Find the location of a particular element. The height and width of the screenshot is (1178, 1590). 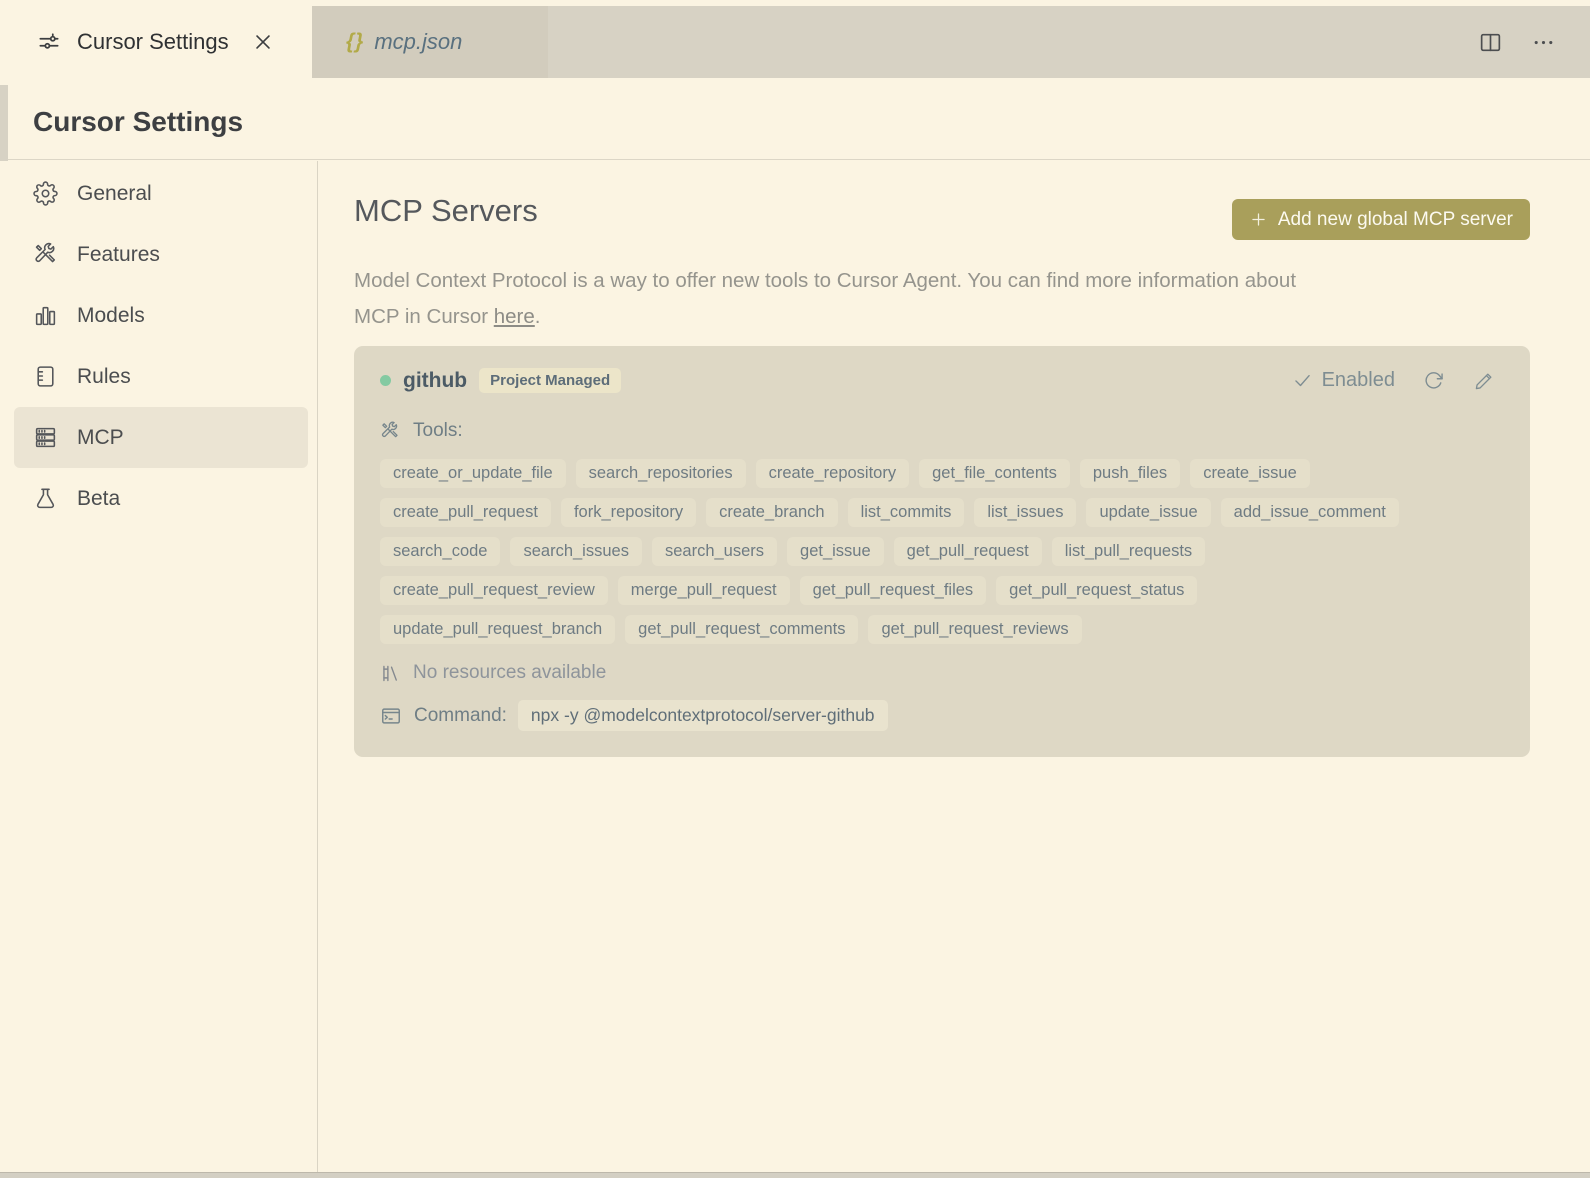

sidebar-item-label: Features is located at coordinates (118, 254).